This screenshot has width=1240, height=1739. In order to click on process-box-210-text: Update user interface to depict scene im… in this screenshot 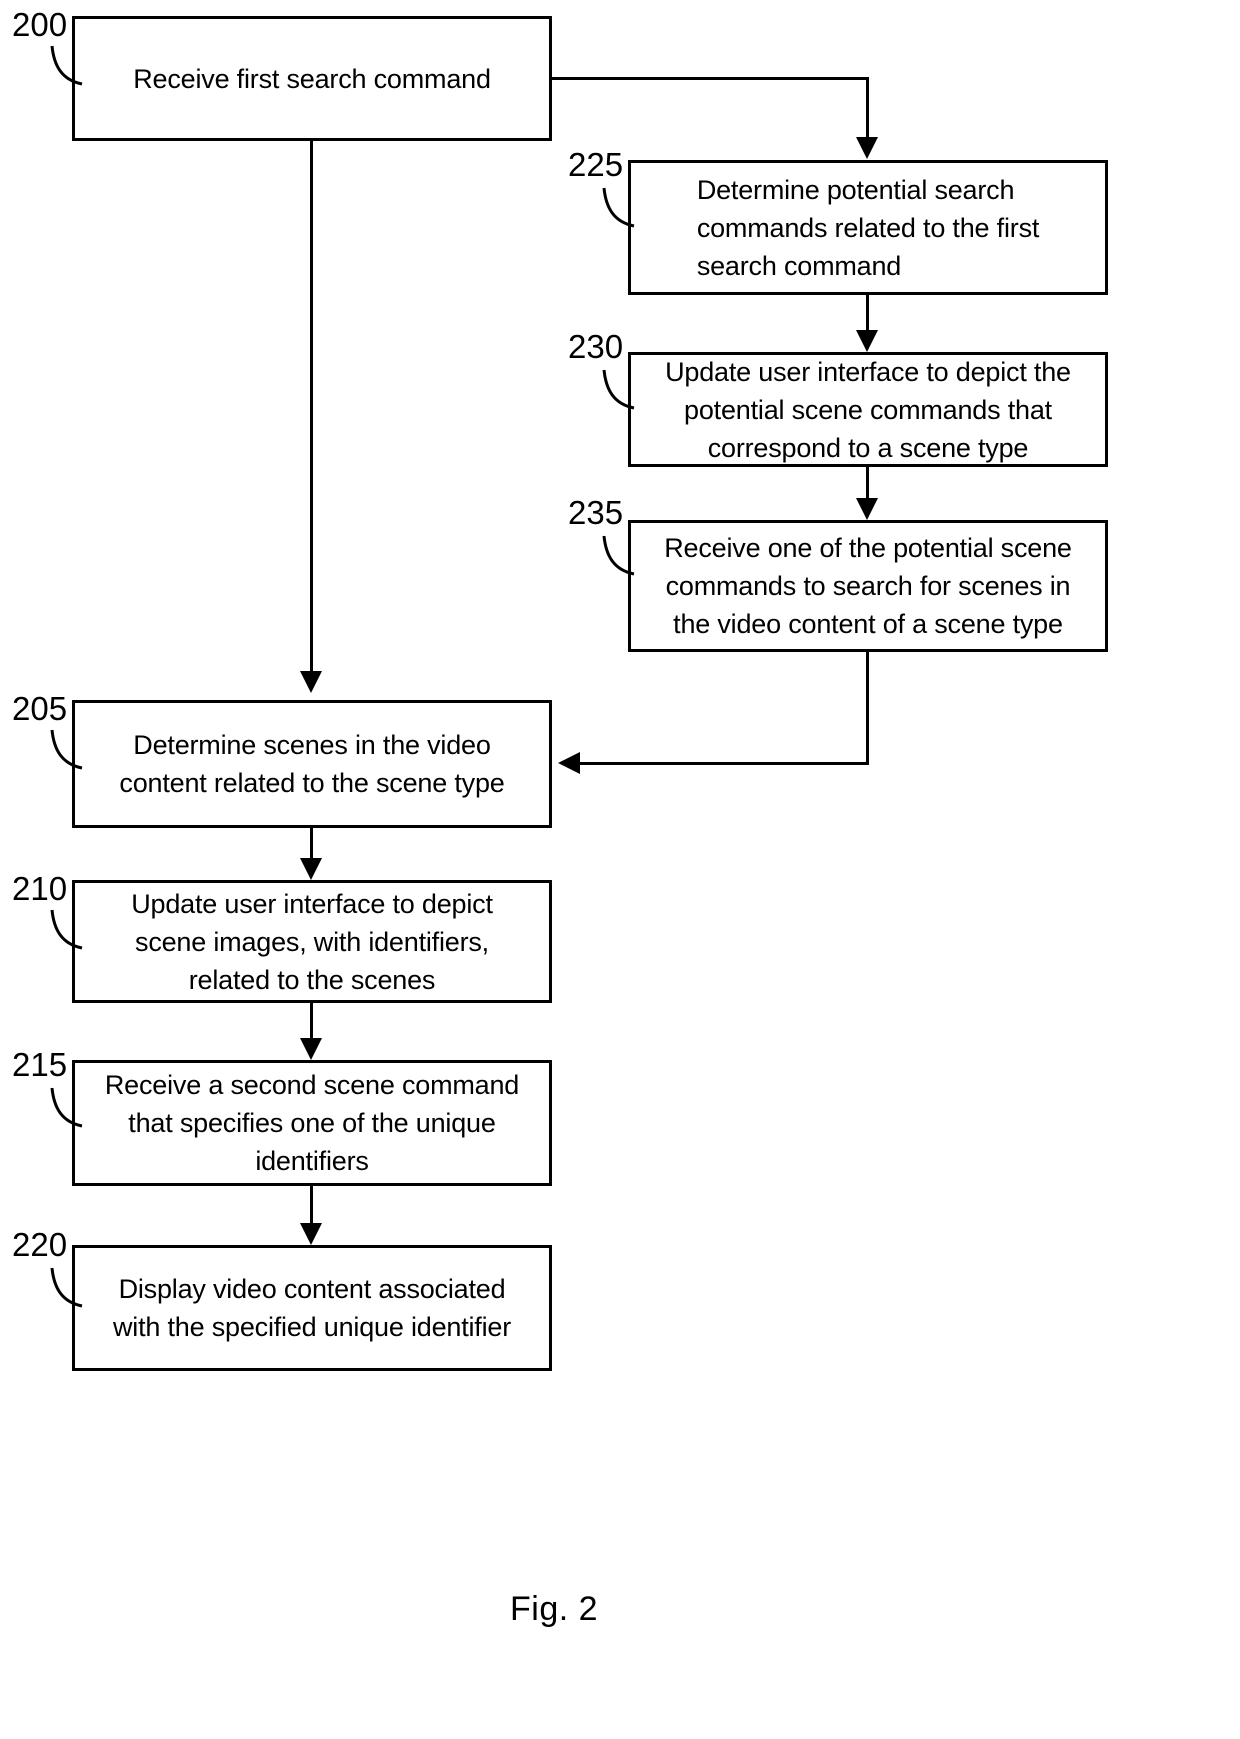, I will do `click(312, 941)`.